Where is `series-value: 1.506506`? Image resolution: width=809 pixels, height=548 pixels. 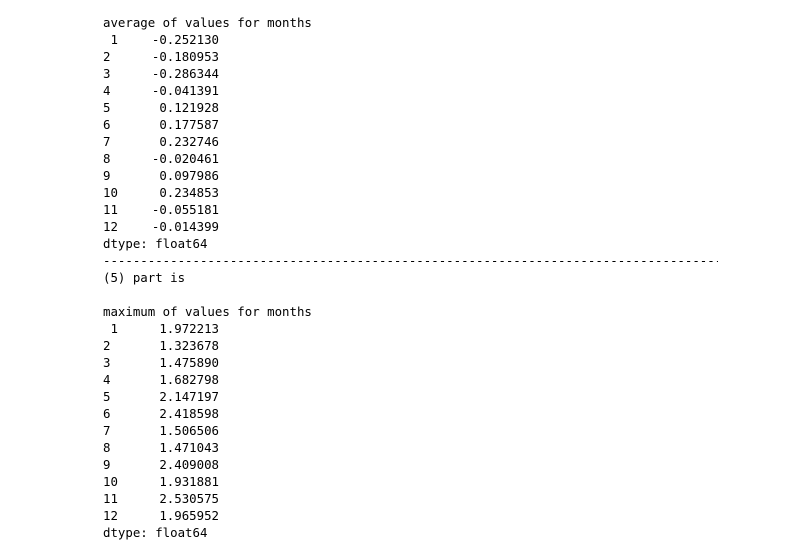 series-value: 1.506506 is located at coordinates (189, 430).